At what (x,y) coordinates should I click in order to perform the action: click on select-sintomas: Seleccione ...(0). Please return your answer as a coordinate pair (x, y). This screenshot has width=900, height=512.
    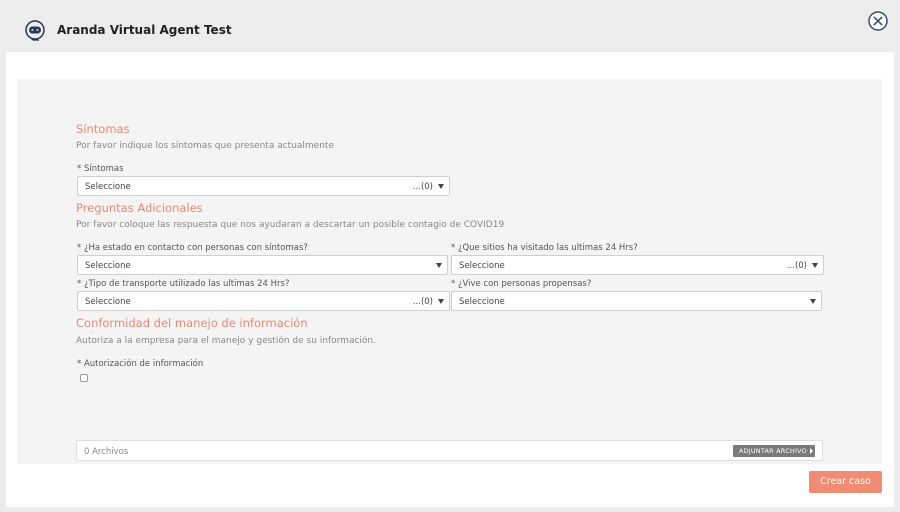
    Looking at the image, I should click on (263, 186).